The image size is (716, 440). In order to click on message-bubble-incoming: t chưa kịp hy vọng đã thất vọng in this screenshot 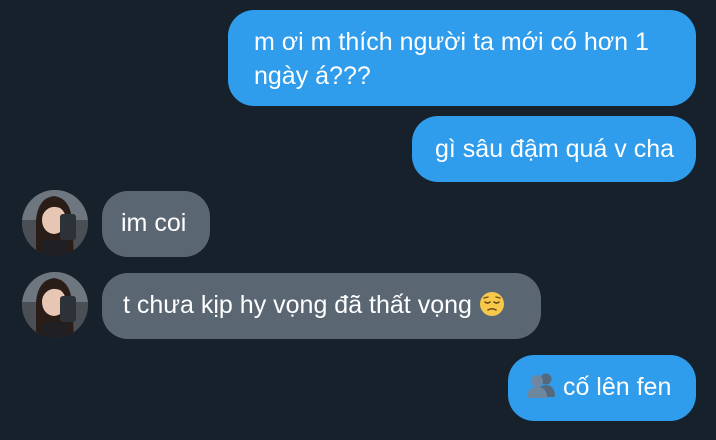, I will do `click(321, 306)`.